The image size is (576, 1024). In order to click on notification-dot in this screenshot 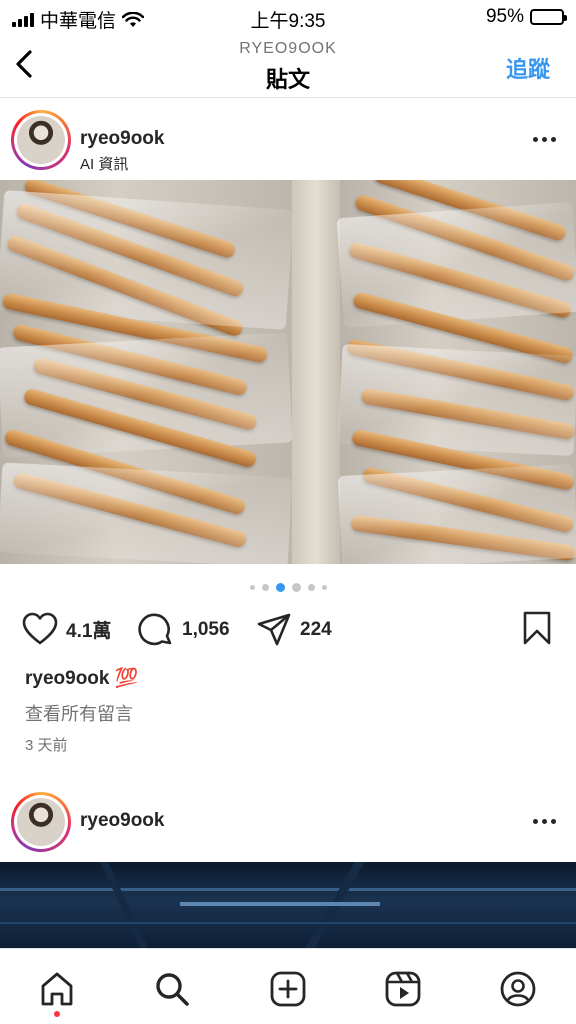, I will do `click(57, 1014)`.